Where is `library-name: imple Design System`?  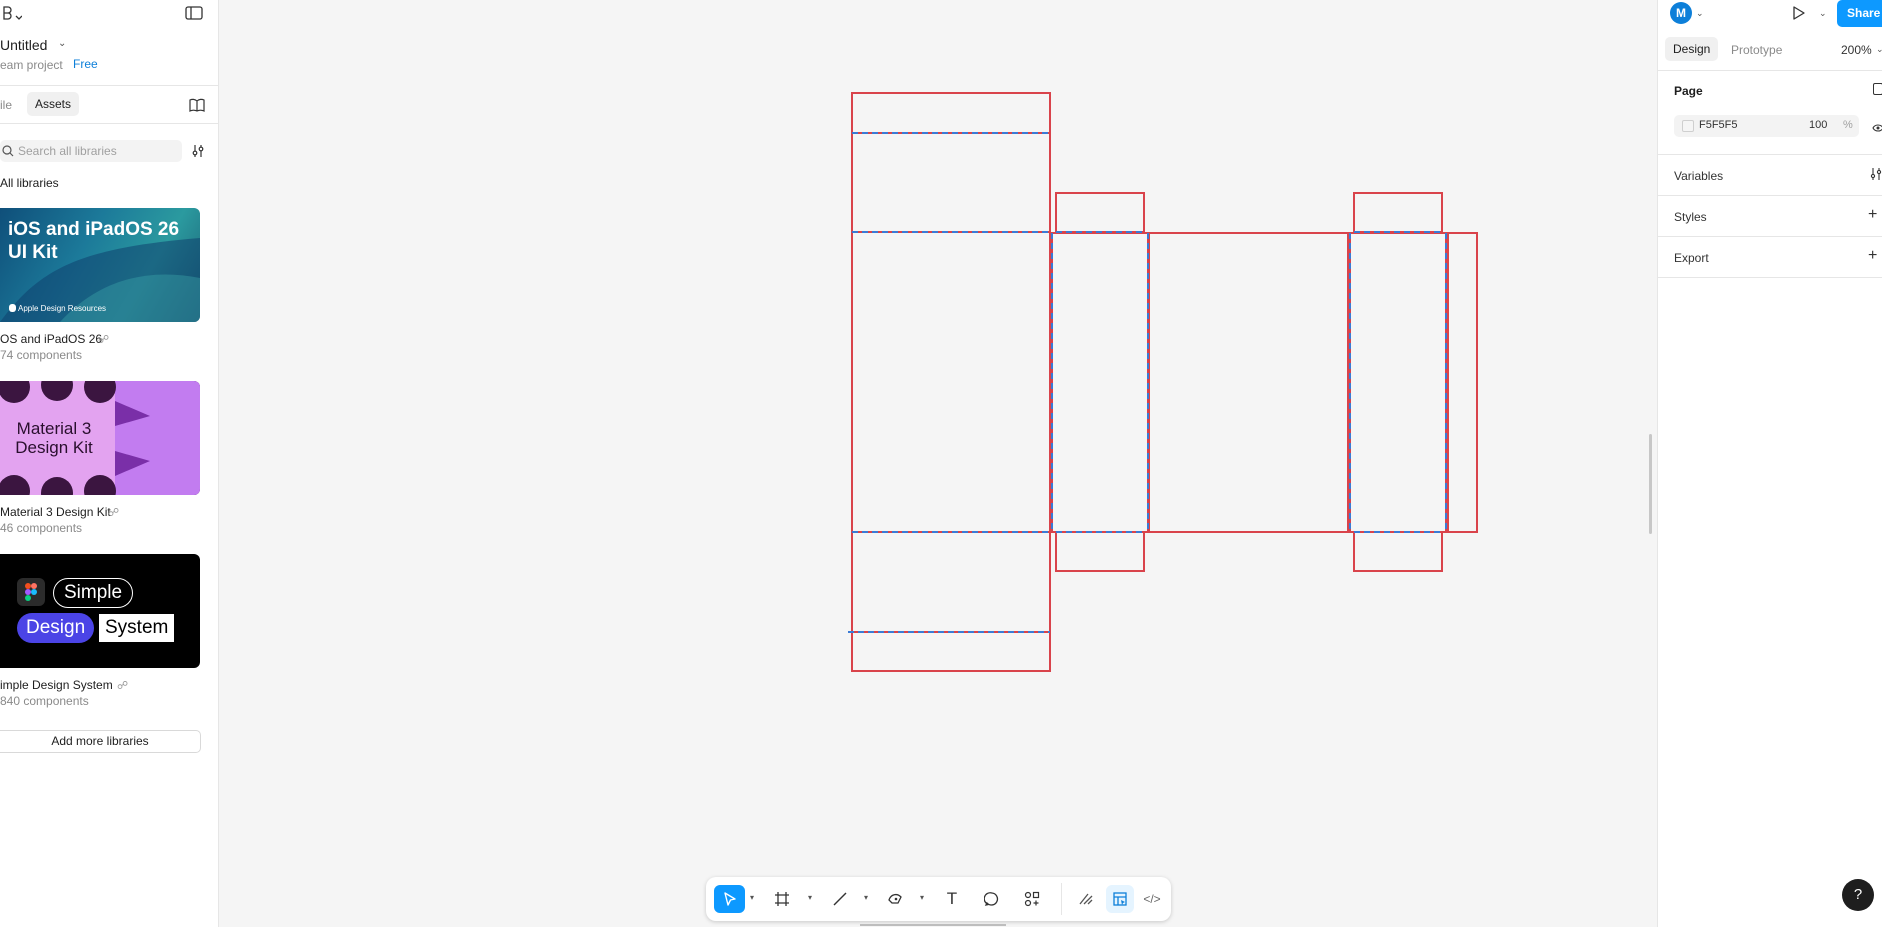 library-name: imple Design System is located at coordinates (56, 685).